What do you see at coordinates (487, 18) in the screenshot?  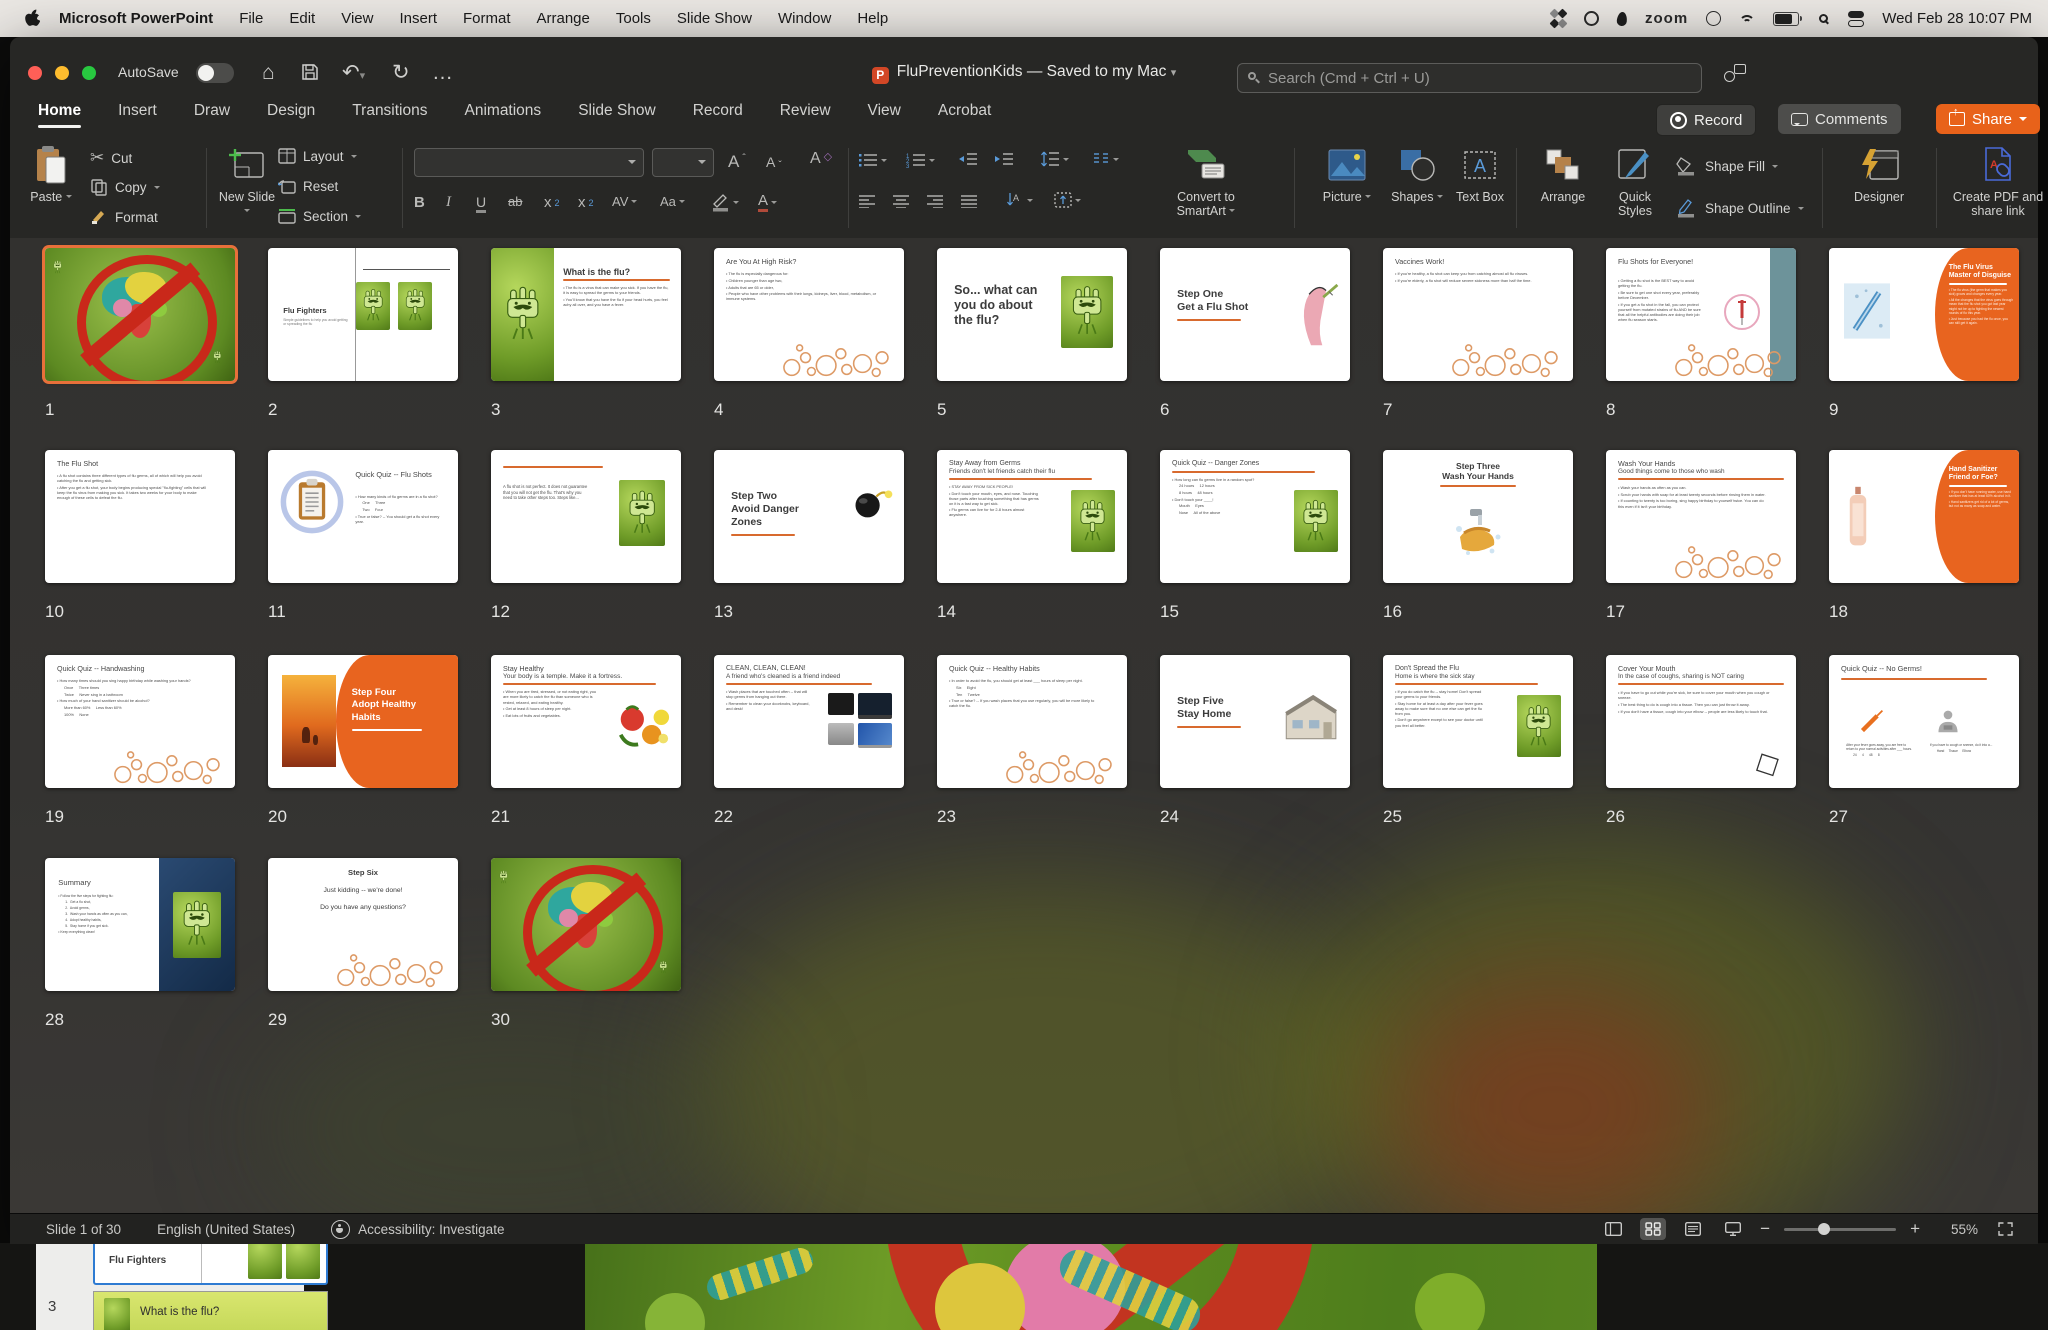 I see `menu-item-format: Format` at bounding box center [487, 18].